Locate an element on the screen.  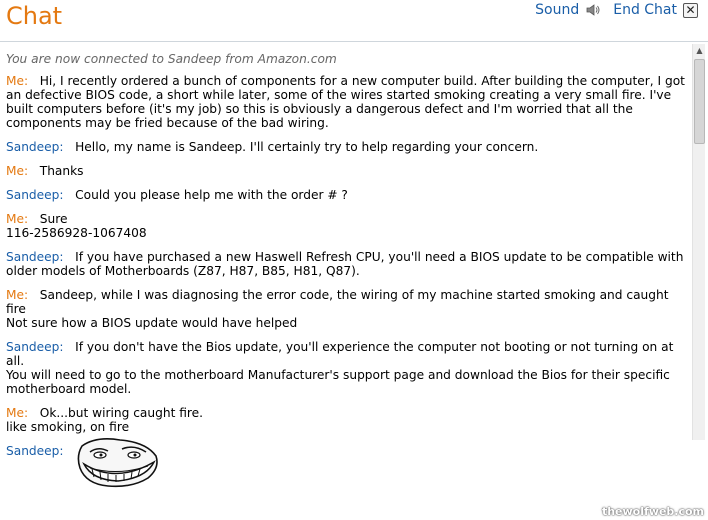
chat-title: Chat is located at coordinates (34, 16).